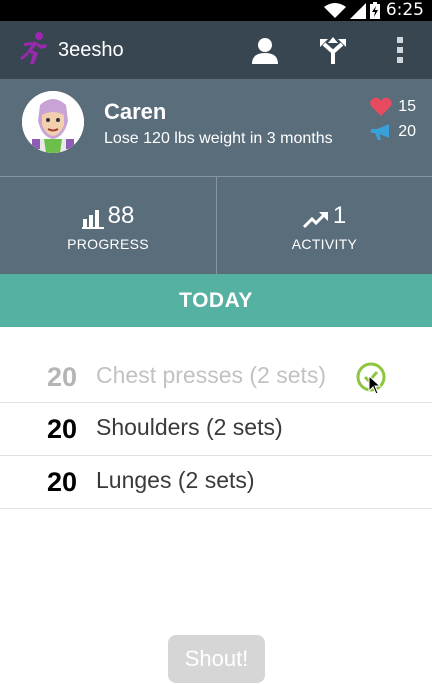 This screenshot has height=684, width=432. I want to click on person-icon, so click(265, 51).